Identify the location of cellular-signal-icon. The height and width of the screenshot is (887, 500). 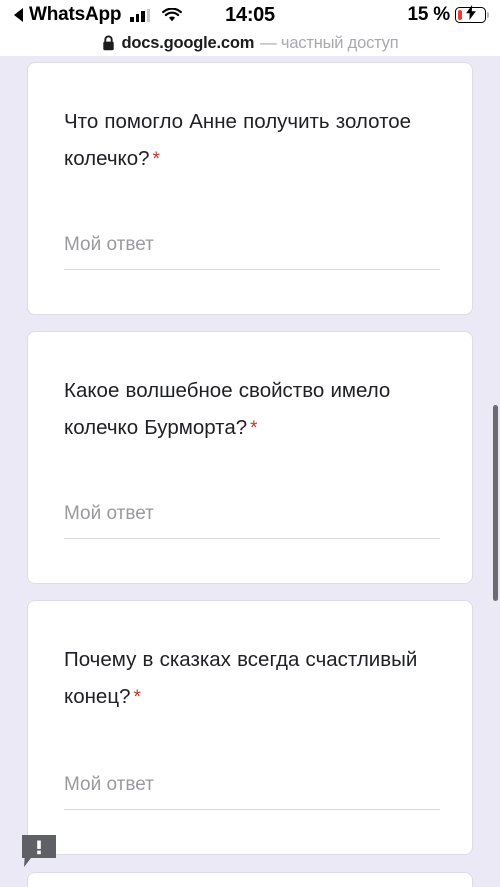
(140, 15).